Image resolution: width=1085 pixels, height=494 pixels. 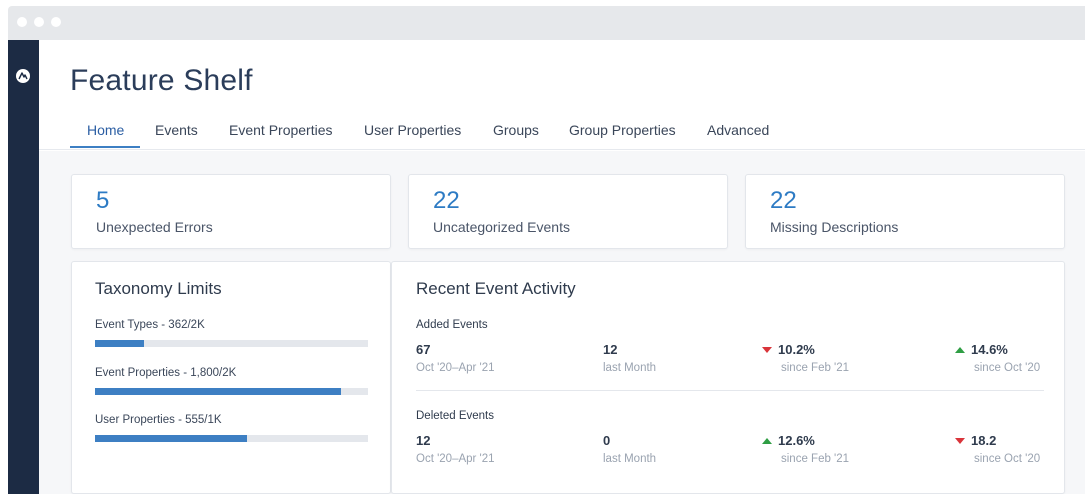 What do you see at coordinates (158, 420) in the screenshot?
I see `limit-label-user-properties: User Properties - 555/1K` at bounding box center [158, 420].